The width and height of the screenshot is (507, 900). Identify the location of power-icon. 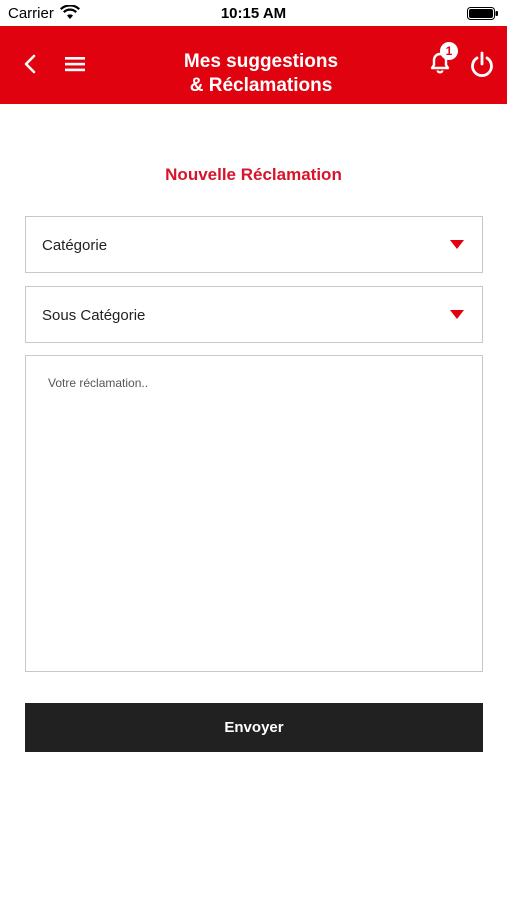
(482, 64).